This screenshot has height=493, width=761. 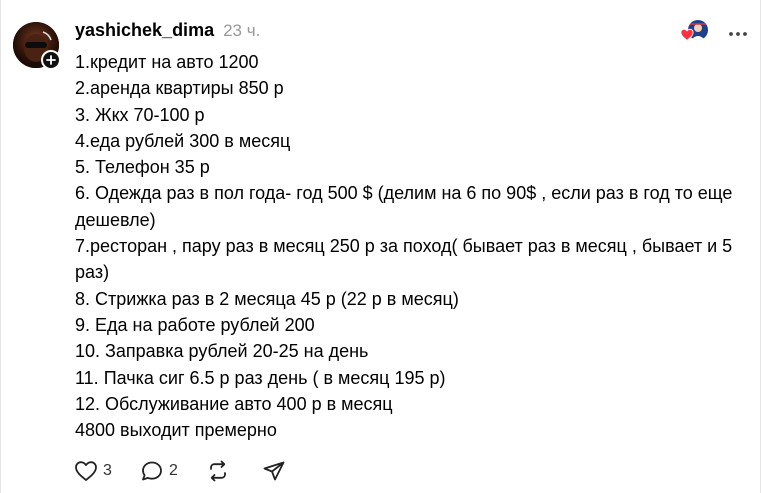 I want to click on repost-icon, so click(x=218, y=471).